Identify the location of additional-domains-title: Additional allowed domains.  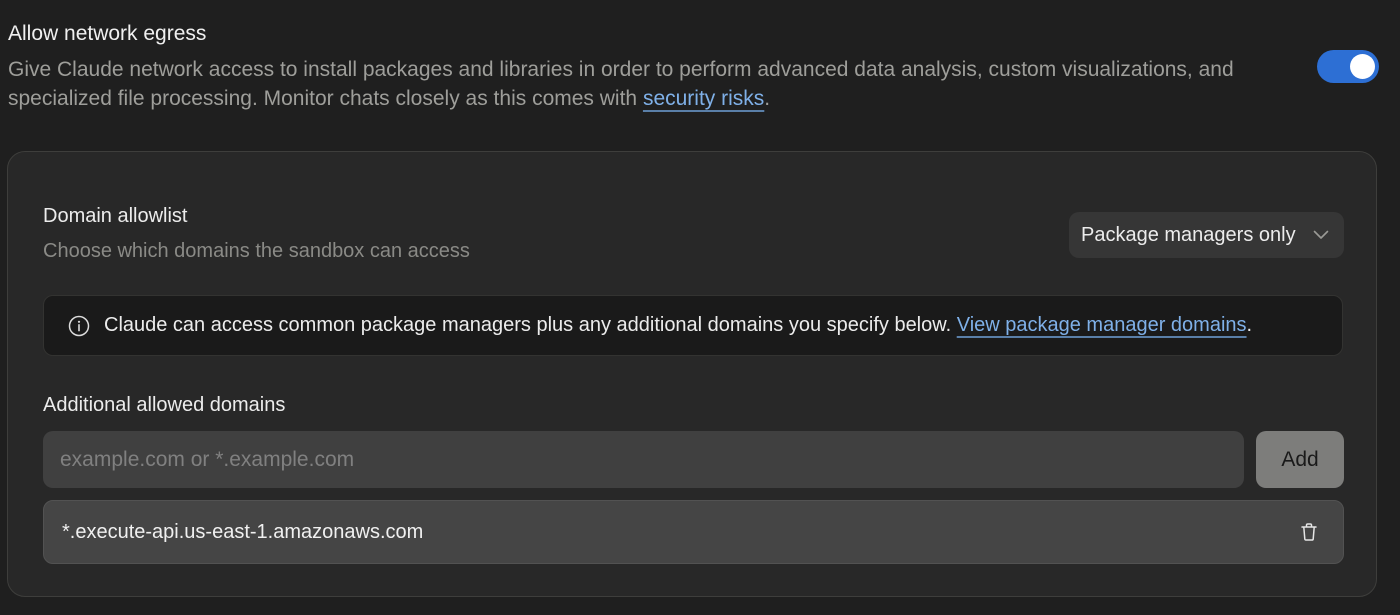
(164, 405).